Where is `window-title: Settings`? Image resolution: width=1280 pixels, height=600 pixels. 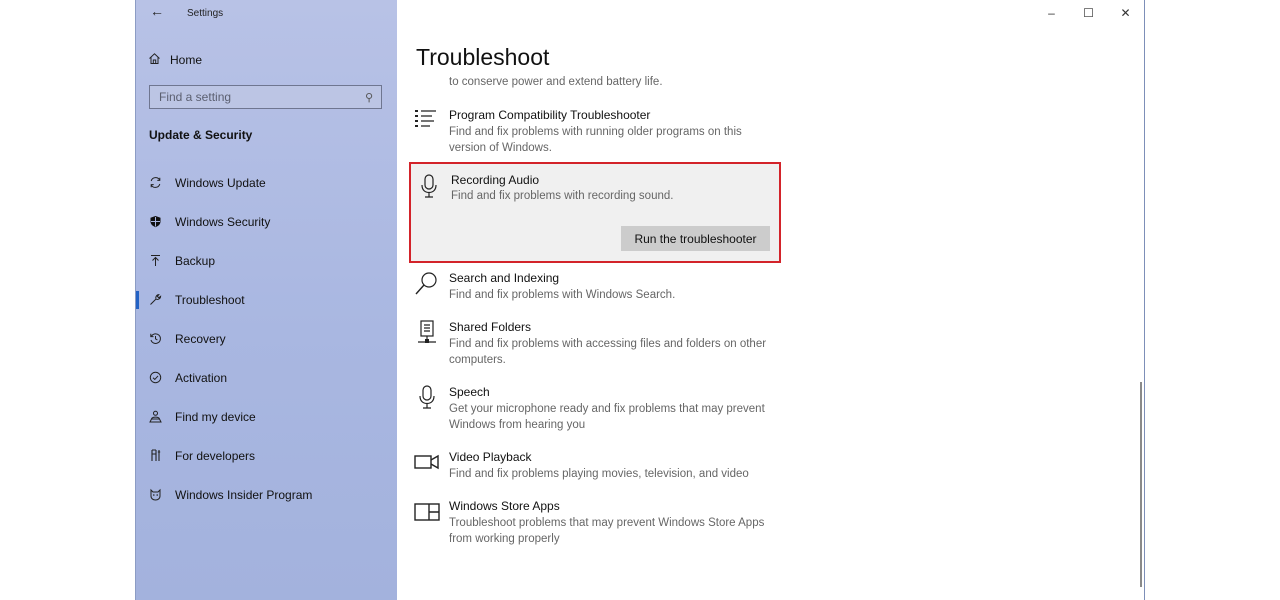
window-title: Settings is located at coordinates (205, 13).